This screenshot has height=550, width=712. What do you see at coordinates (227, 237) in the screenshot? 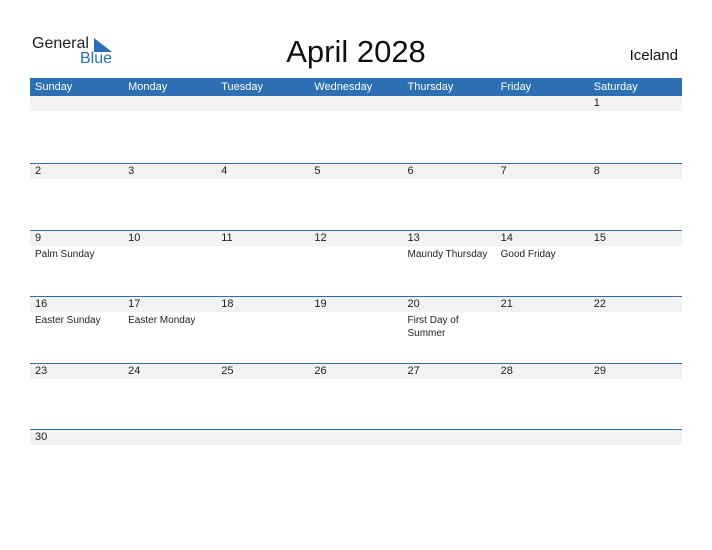
I see `day-number: 11` at bounding box center [227, 237].